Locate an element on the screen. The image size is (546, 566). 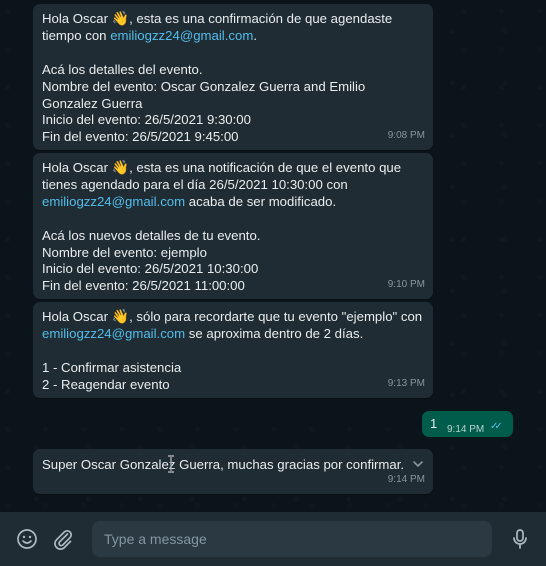
paperclip-icon is located at coordinates (63, 539).